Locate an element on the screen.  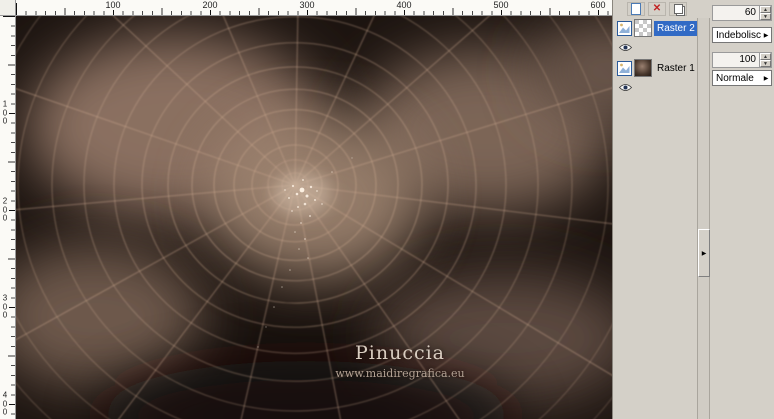
ruler-label: 500 is located at coordinates (501, 5).